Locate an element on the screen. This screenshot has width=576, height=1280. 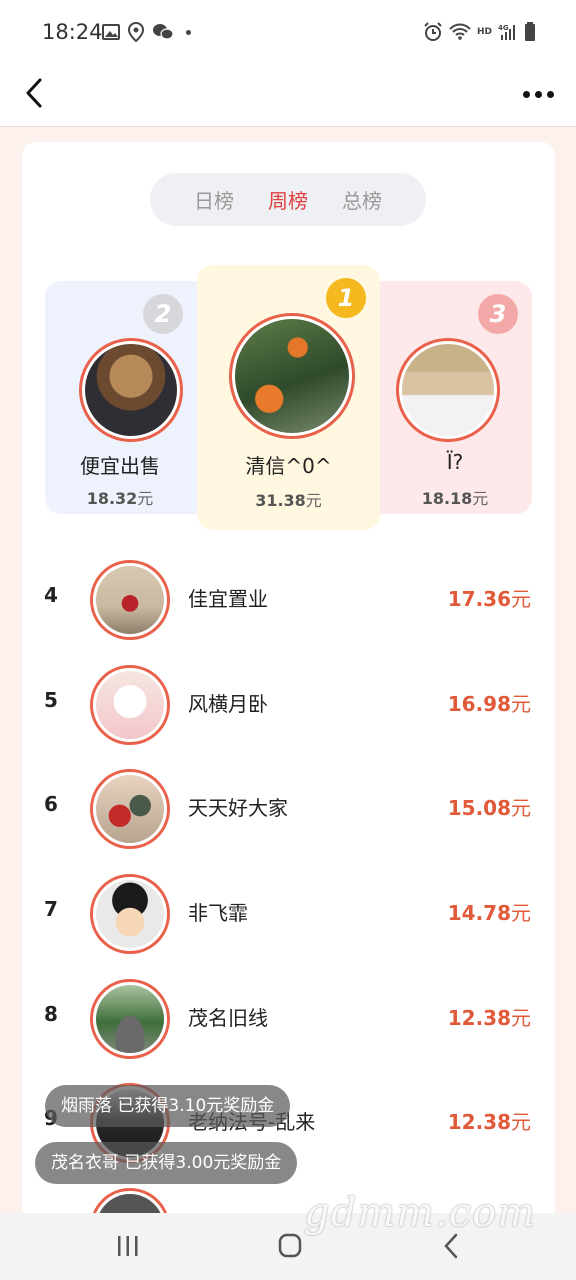
rank-amount: 14.78元 is located at coordinates (489, 913).